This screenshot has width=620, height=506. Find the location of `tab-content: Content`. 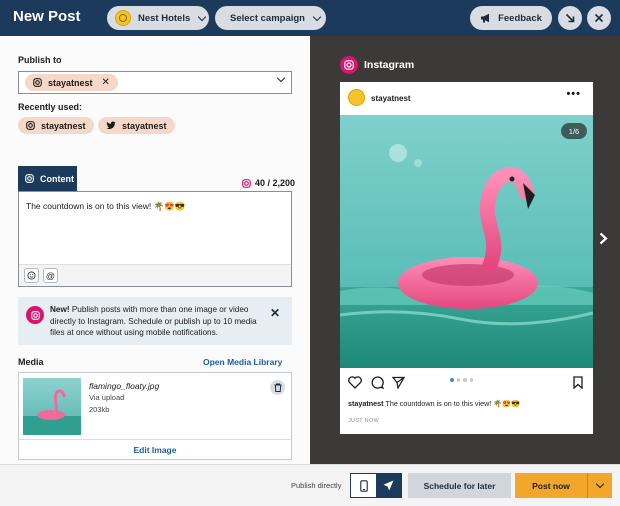

tab-content: Content is located at coordinates (47, 178).